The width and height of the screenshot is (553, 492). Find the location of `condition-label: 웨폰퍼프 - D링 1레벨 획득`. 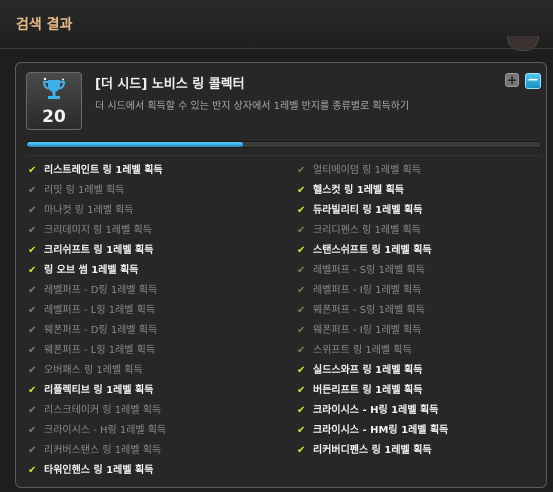

condition-label: 웨폰퍼프 - D링 1레벨 획득 is located at coordinates (101, 330).